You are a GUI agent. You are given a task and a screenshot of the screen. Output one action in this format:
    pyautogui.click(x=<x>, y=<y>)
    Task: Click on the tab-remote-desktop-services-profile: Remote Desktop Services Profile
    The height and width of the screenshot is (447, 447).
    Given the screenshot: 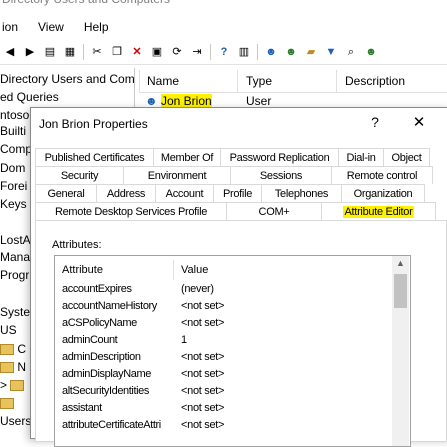 What is the action you would take?
    pyautogui.click(x=131, y=211)
    